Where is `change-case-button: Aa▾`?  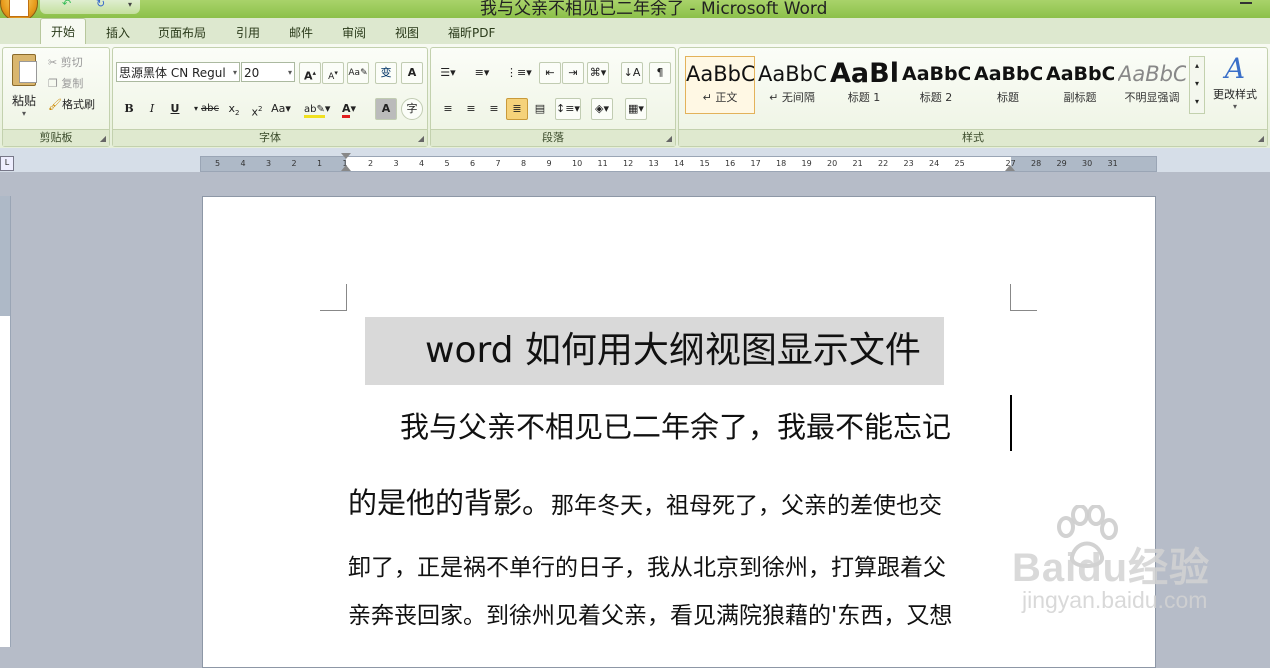 change-case-button: Aa▾ is located at coordinates (281, 109).